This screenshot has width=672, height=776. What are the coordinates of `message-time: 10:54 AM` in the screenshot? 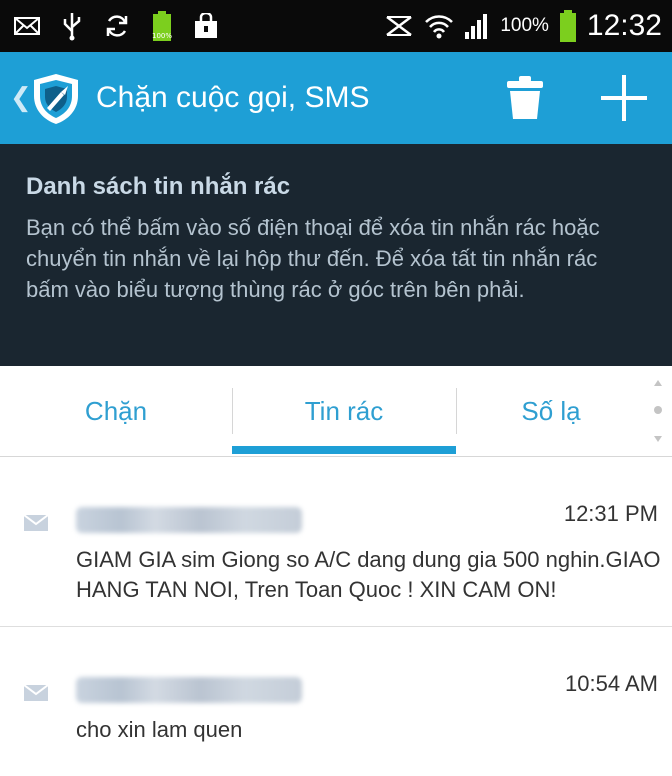 It's located at (611, 683).